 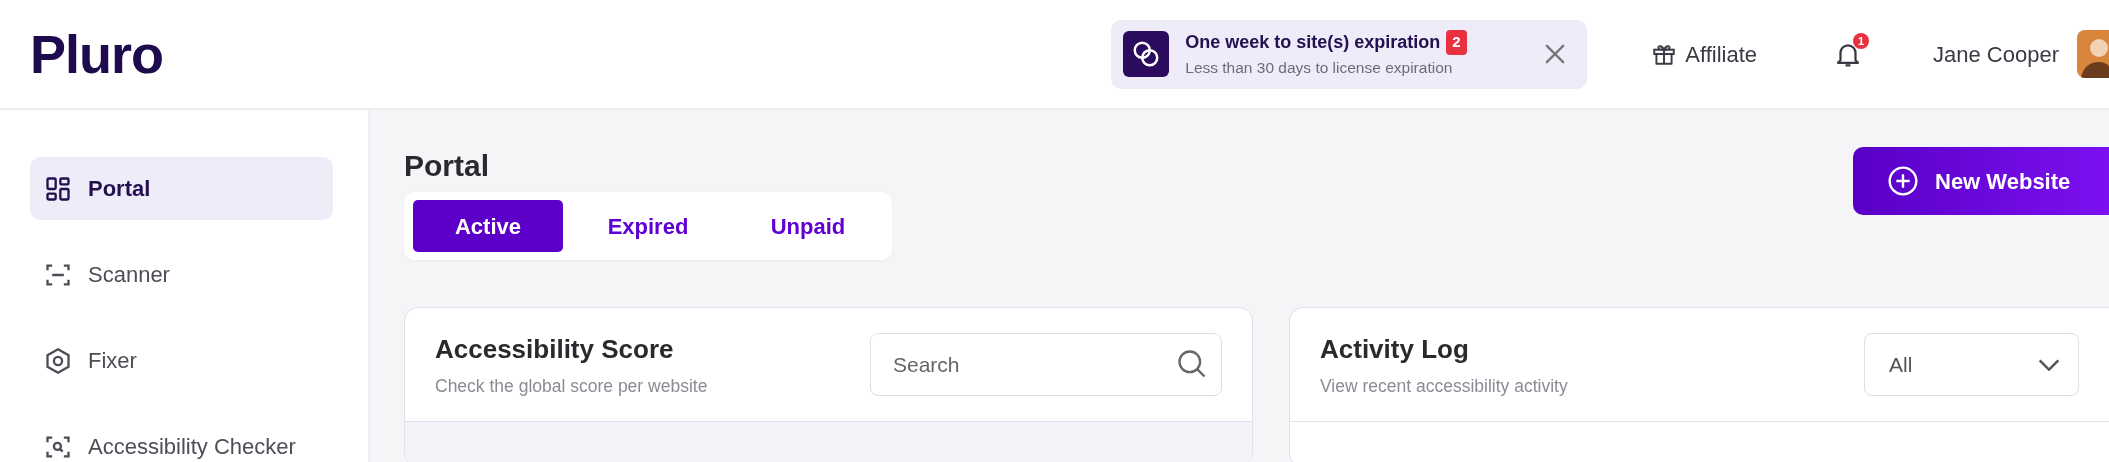 What do you see at coordinates (1046, 364) in the screenshot?
I see `search-field: Search` at bounding box center [1046, 364].